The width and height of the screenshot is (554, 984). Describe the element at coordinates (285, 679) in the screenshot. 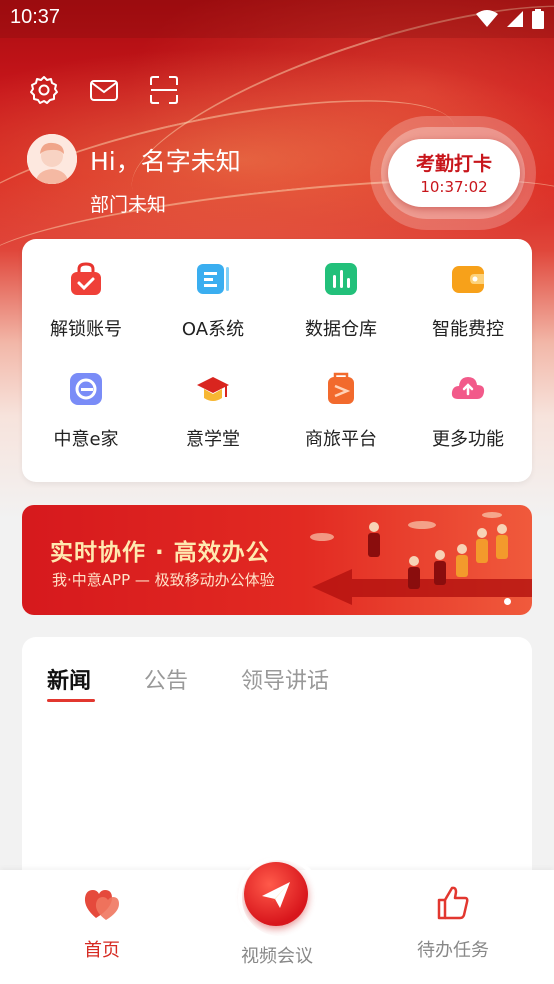

I see `tab-leader-speeches: 领导讲话` at that location.